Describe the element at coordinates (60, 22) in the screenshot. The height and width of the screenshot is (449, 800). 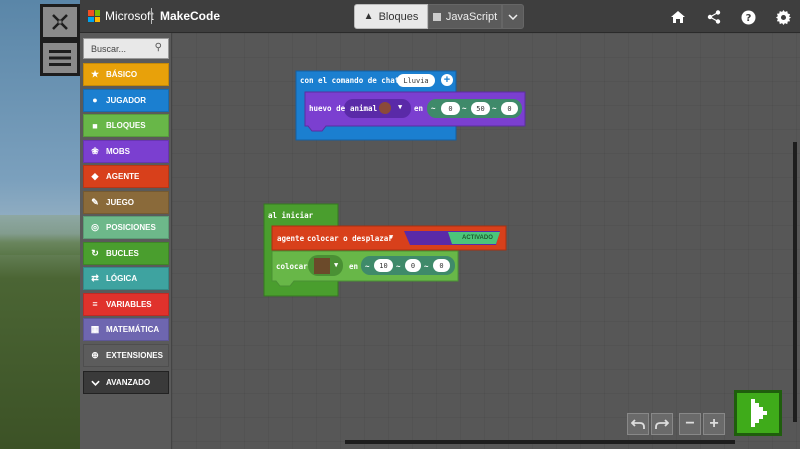
I see `close-x-button` at that location.